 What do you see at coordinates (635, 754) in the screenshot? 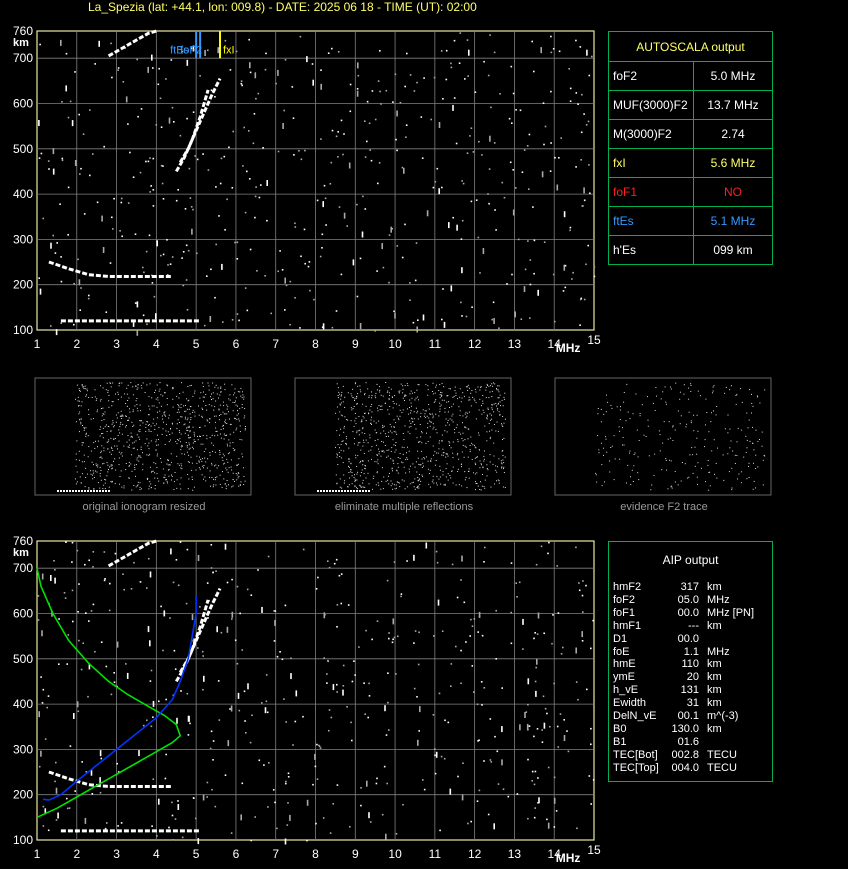
I see `aip-label: TEC[Bot]` at bounding box center [635, 754].